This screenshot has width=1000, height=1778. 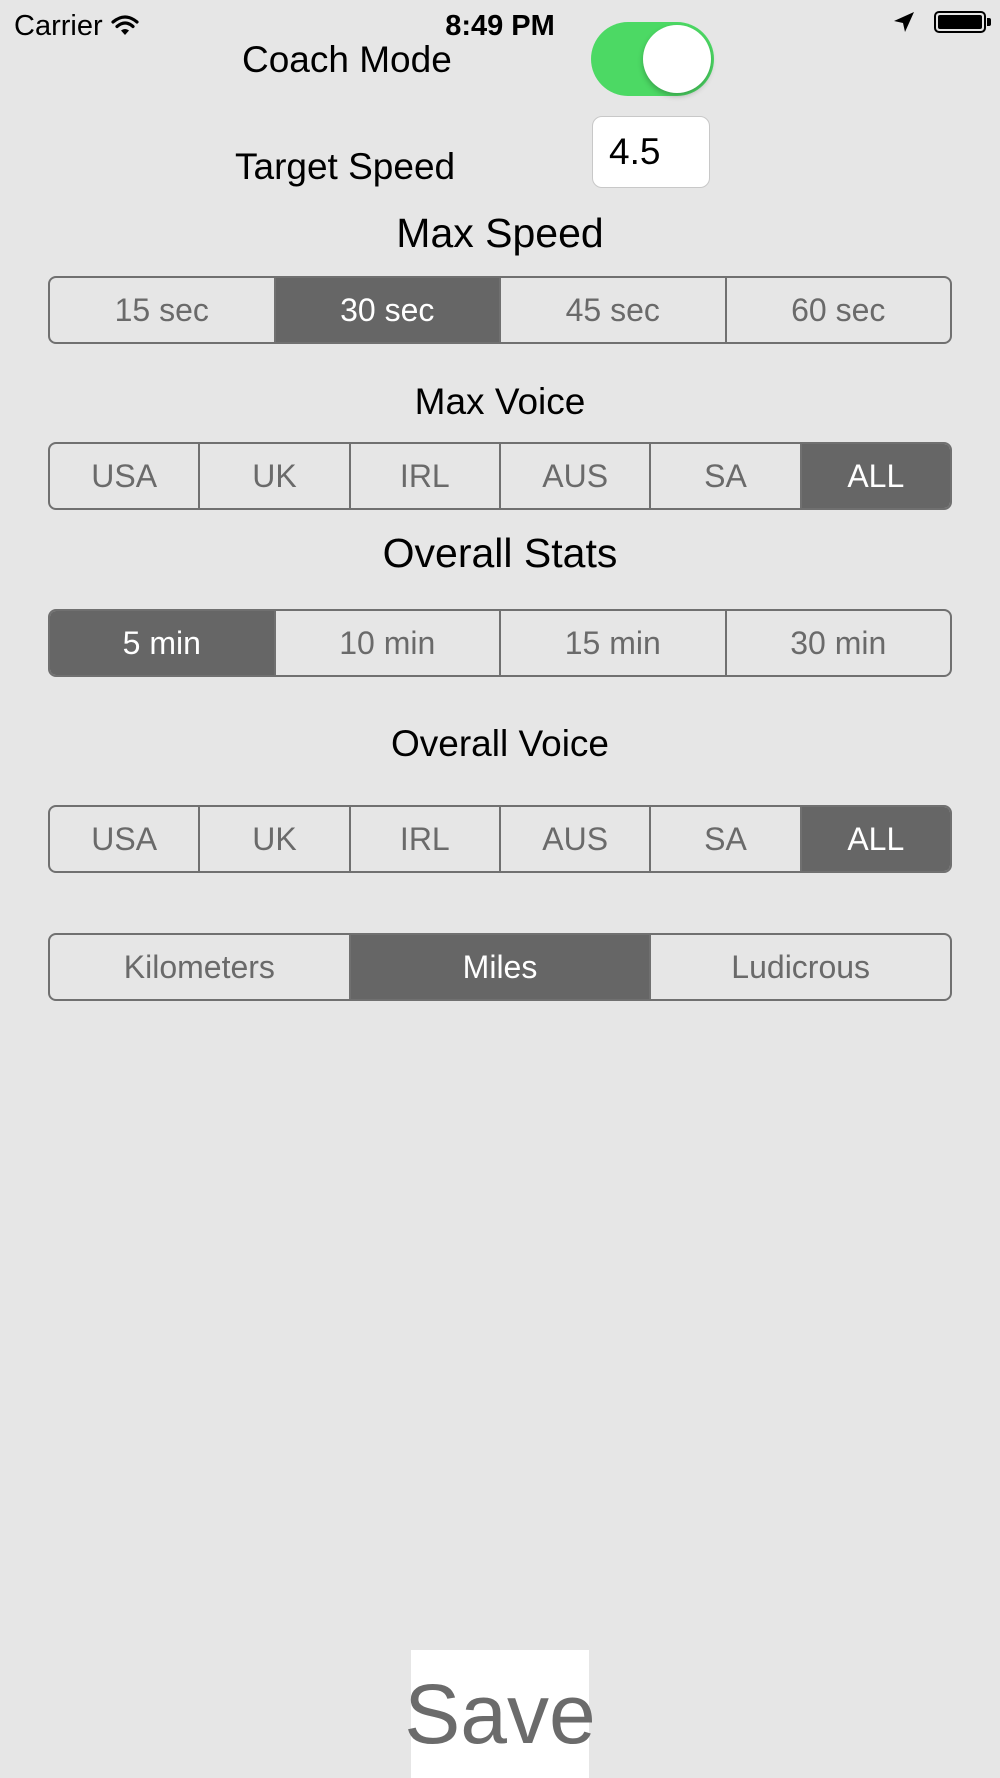 What do you see at coordinates (426, 476) in the screenshot?
I see `max-voice-option: IRL` at bounding box center [426, 476].